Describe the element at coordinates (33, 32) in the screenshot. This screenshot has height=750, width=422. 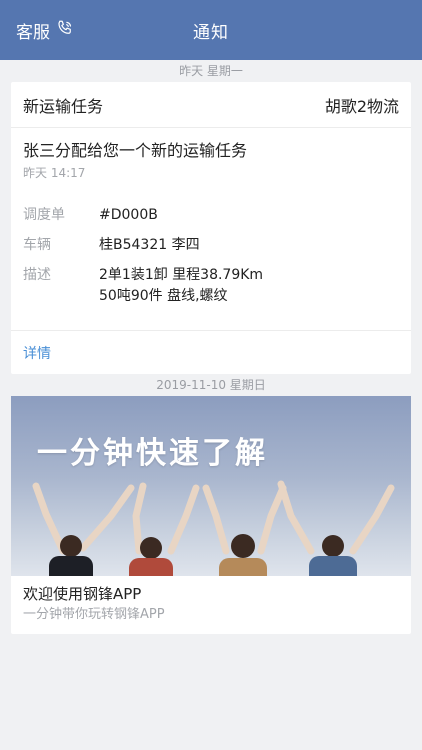
I see `customer-service-label: 客服` at that location.